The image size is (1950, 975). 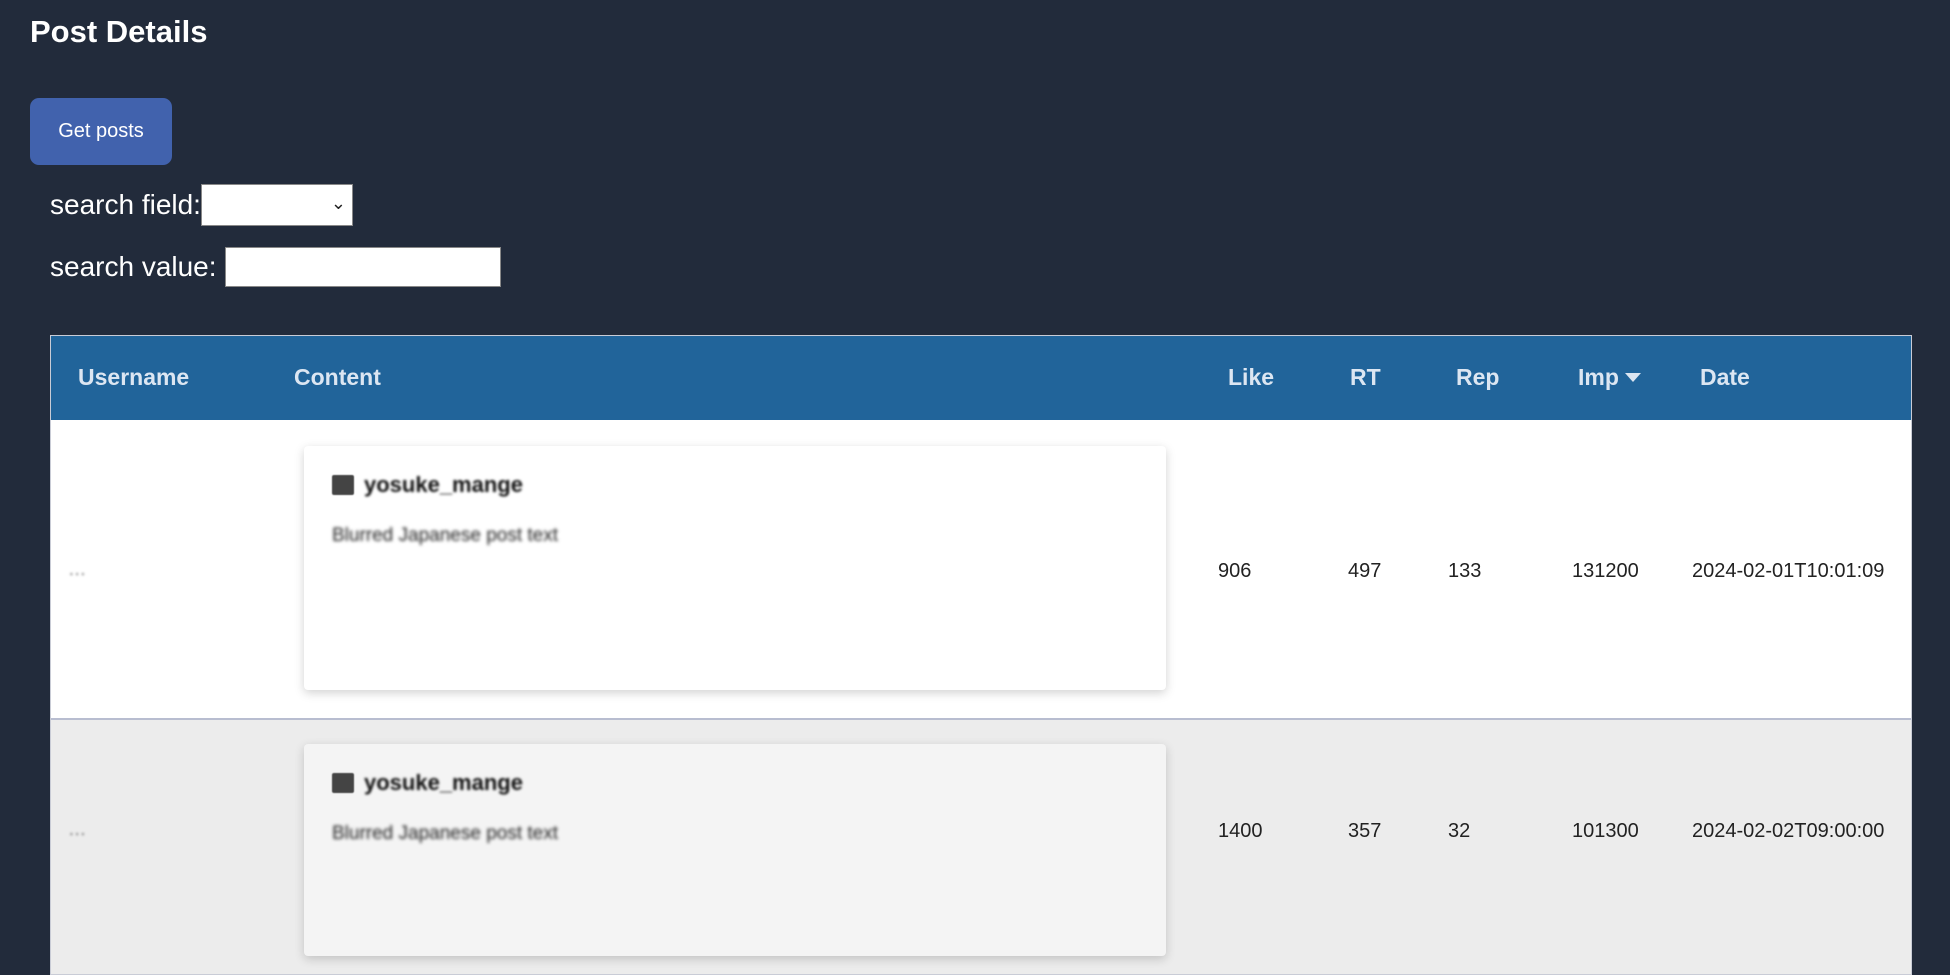 What do you see at coordinates (1235, 571) in the screenshot?
I see `like-cell: 906` at bounding box center [1235, 571].